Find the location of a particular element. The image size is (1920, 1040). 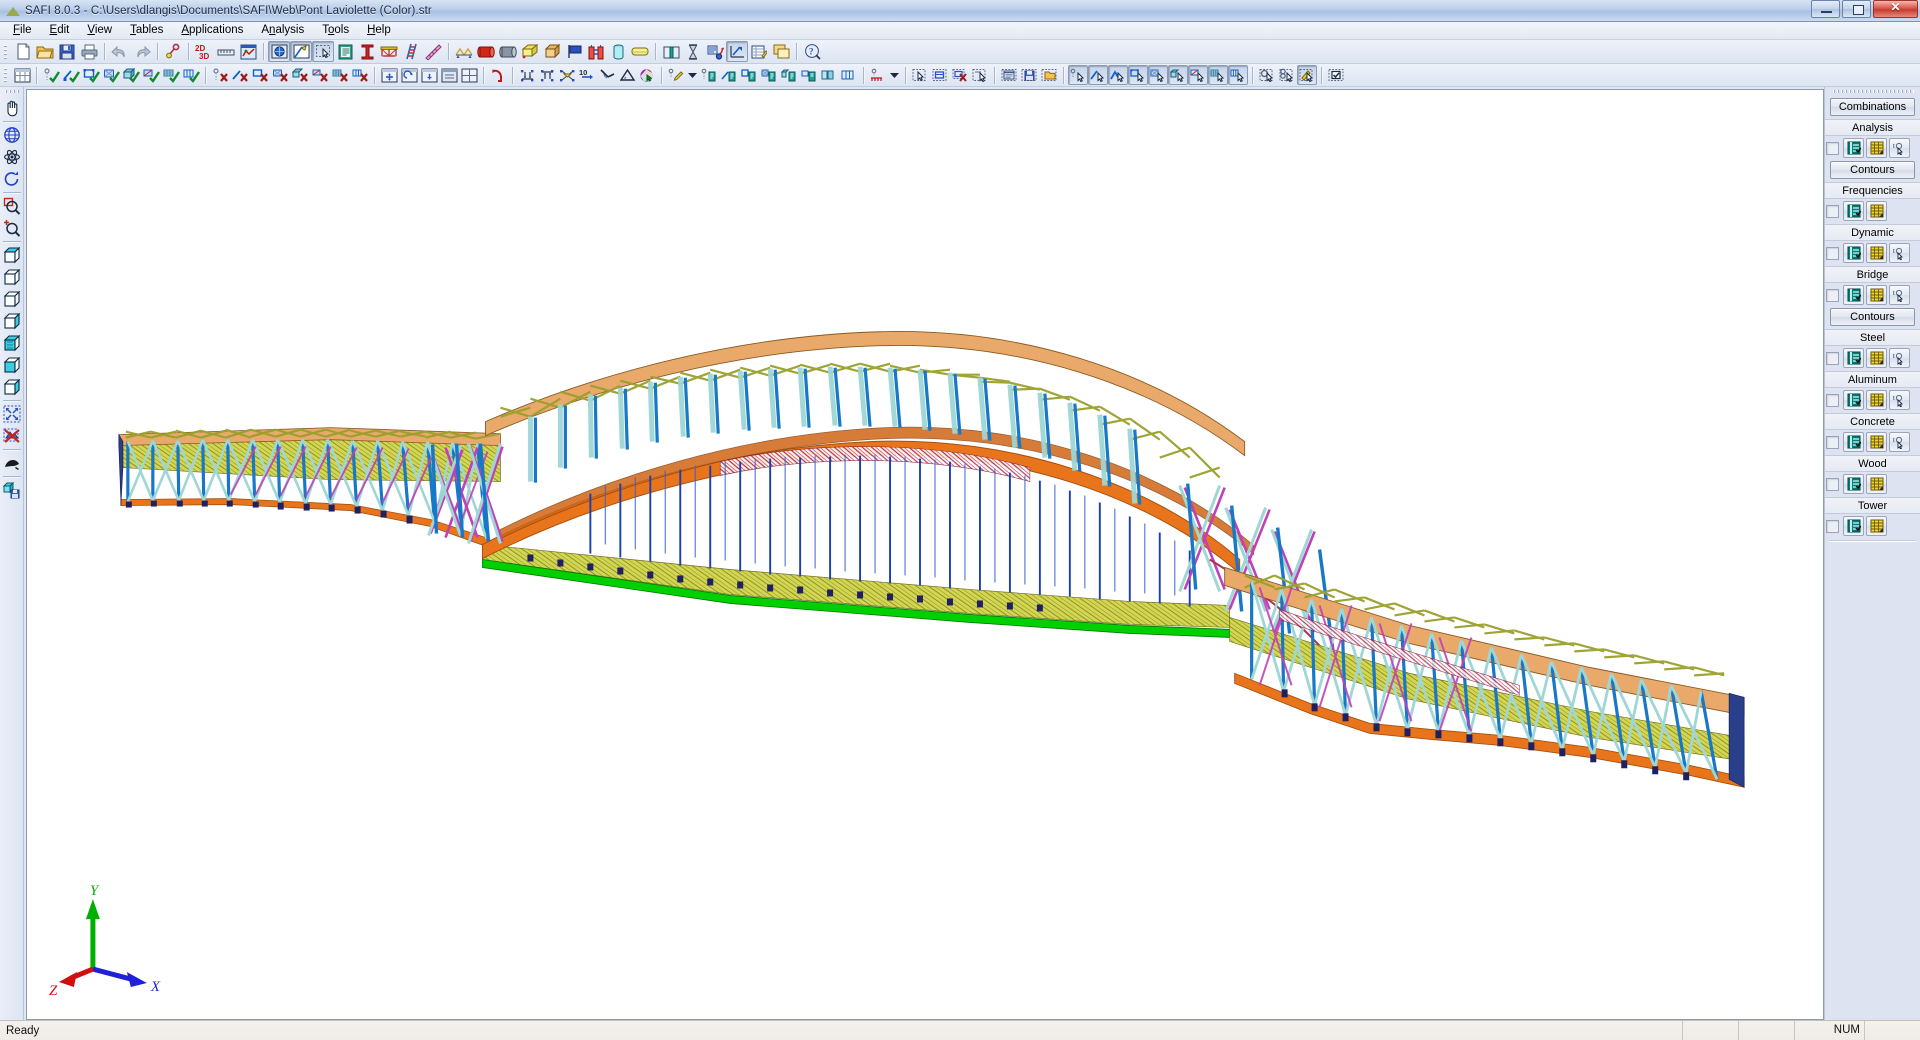

view-top-icon is located at coordinates (12, 343).